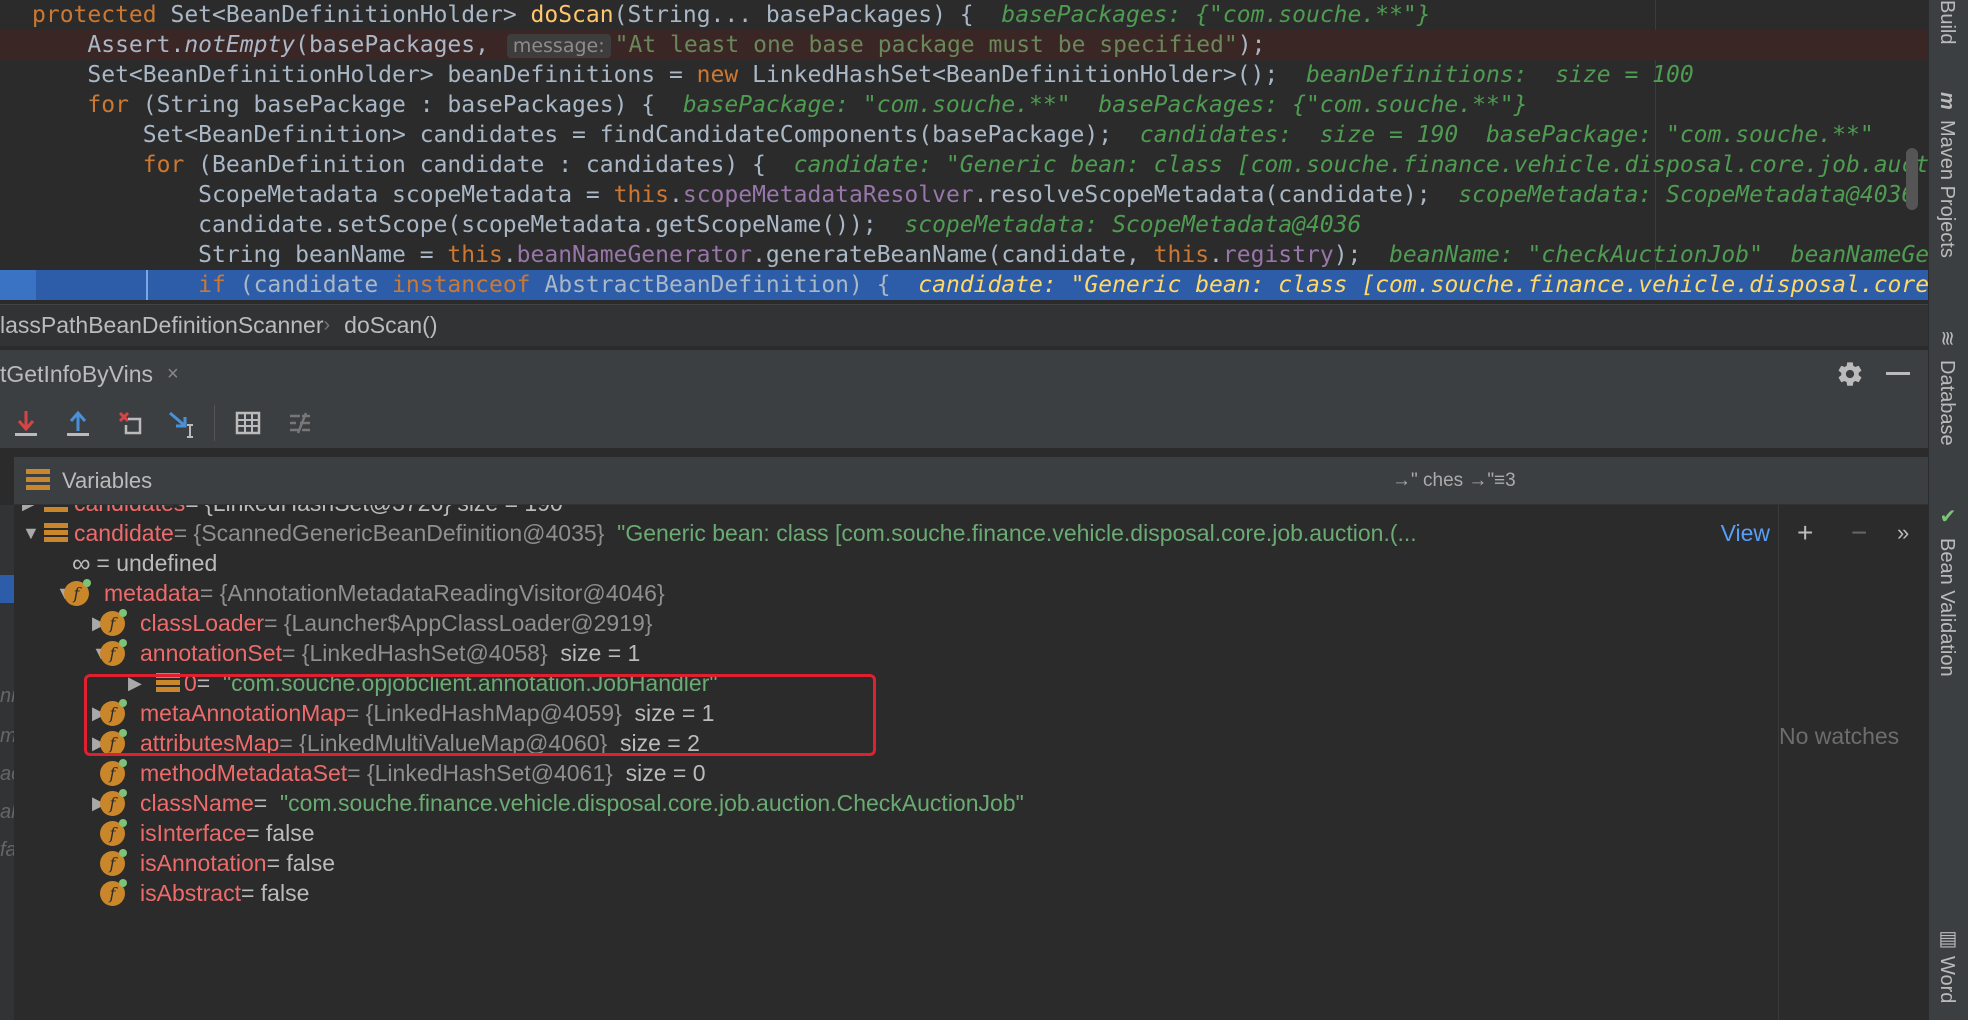  Describe the element at coordinates (1859, 533) in the screenshot. I see `remove-watch-button: −` at that location.